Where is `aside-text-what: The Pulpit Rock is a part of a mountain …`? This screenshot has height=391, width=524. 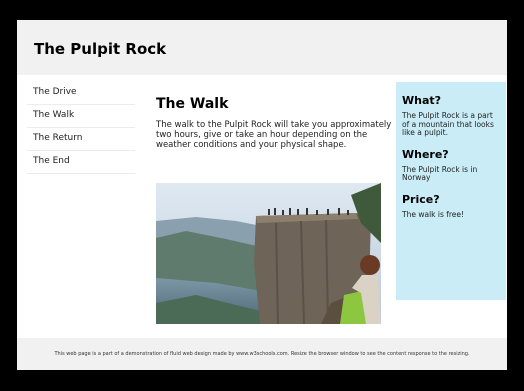 aside-text-what: The Pulpit Rock is a part of a mountain … is located at coordinates (448, 124).